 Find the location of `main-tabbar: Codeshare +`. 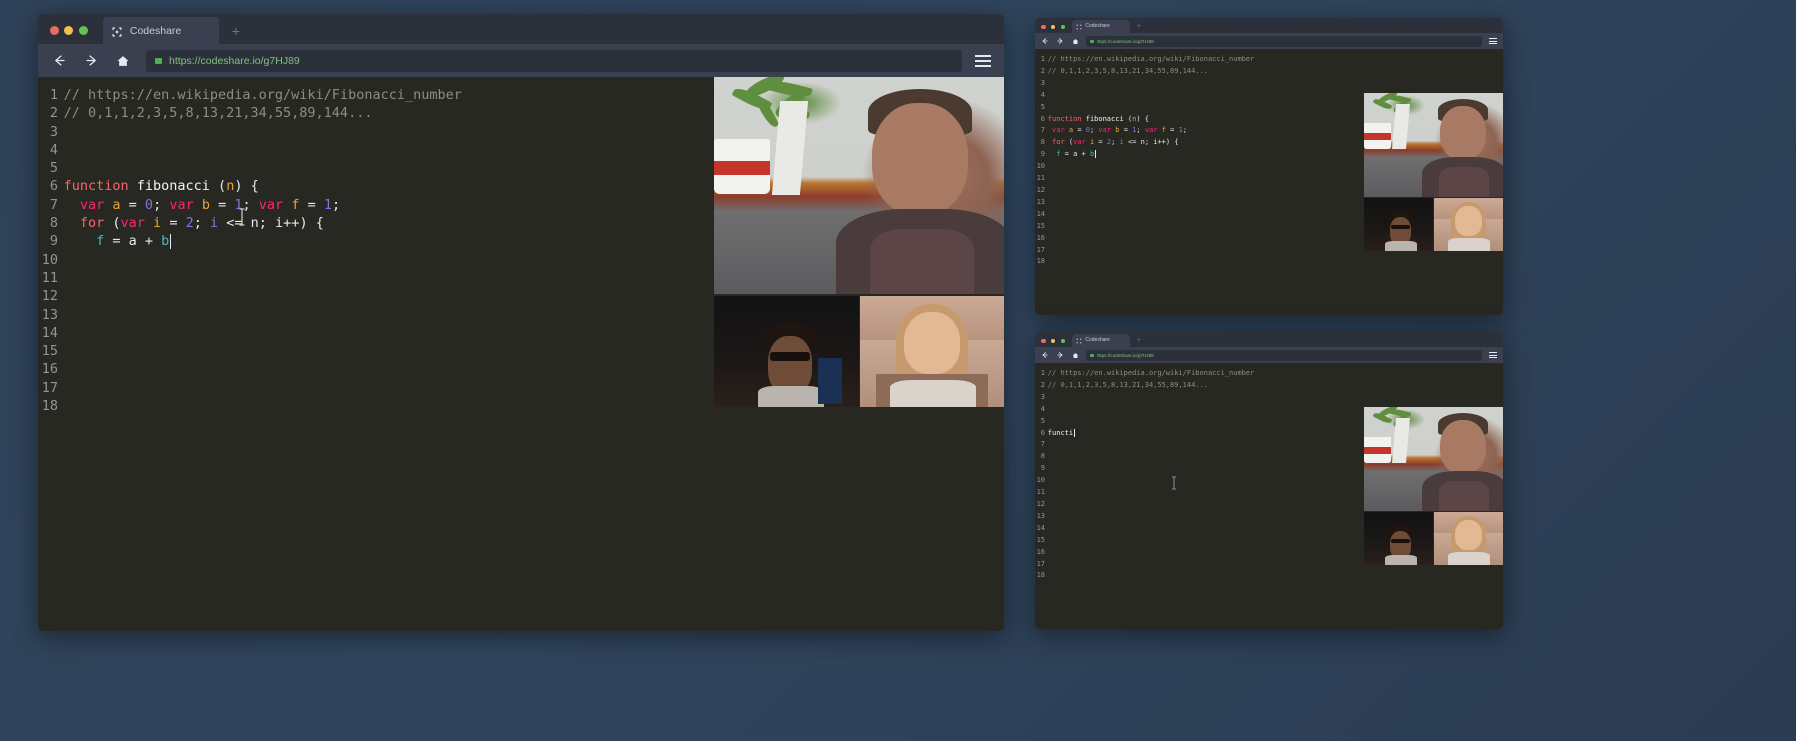

main-tabbar: Codeshare + is located at coordinates (521, 29).